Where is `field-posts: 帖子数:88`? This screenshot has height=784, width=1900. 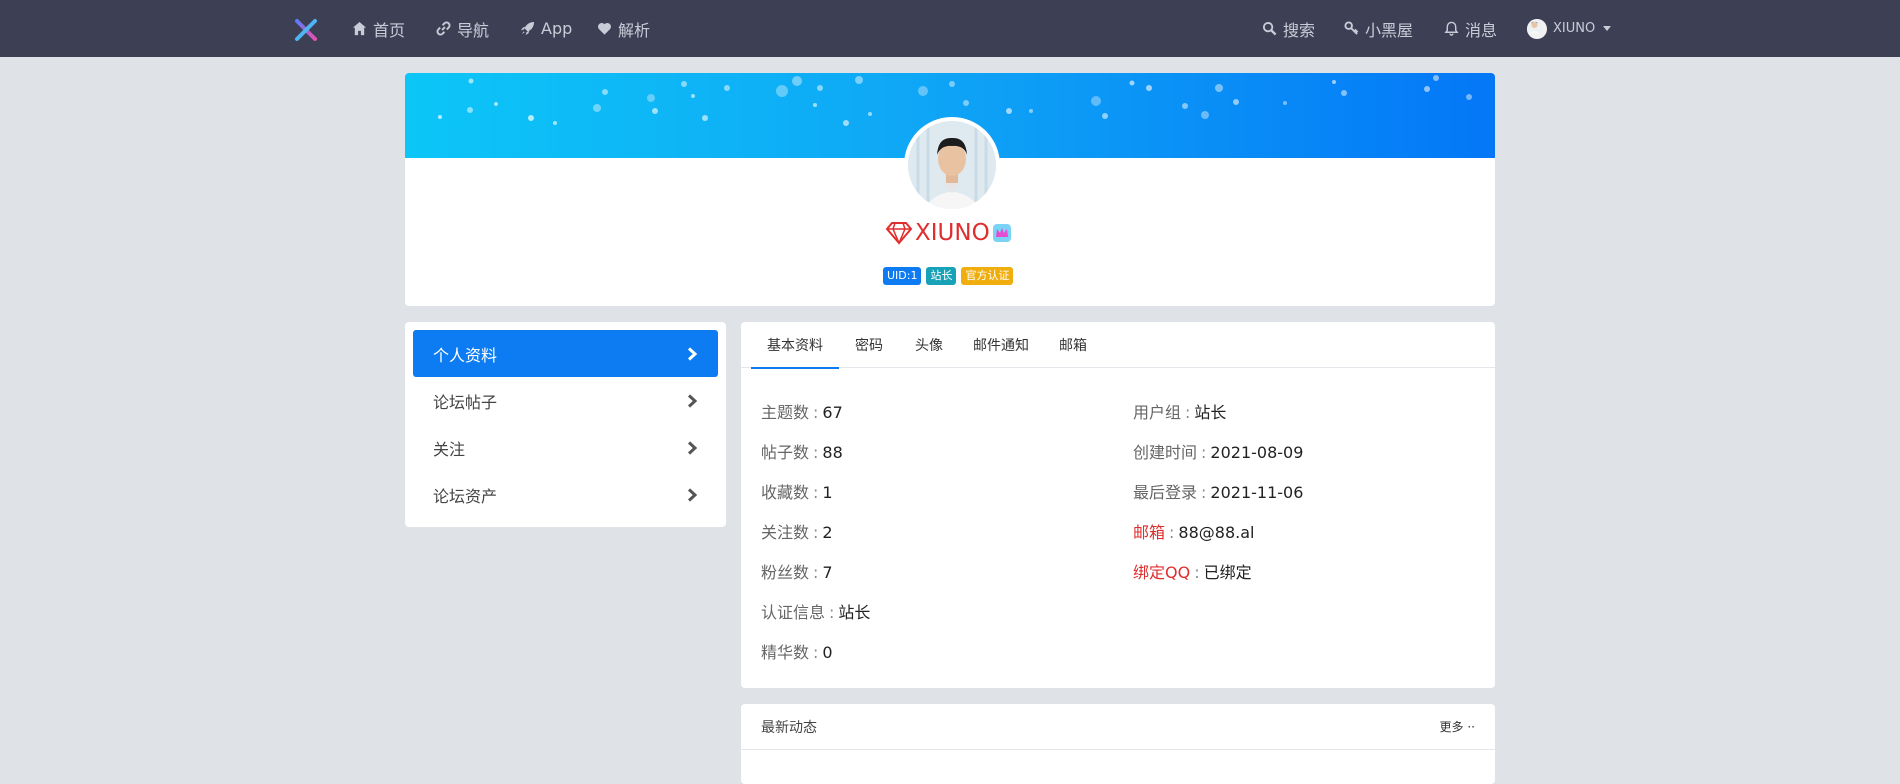 field-posts: 帖子数:88 is located at coordinates (802, 451).